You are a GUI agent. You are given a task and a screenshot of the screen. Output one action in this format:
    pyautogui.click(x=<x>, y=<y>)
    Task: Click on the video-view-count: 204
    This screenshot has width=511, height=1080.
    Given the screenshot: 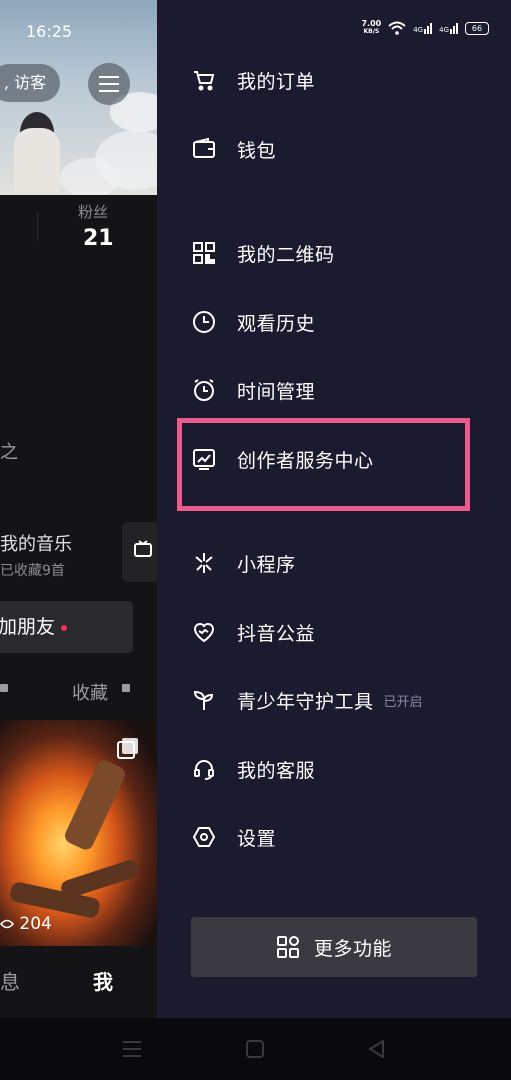 What is the action you would take?
    pyautogui.click(x=26, y=924)
    